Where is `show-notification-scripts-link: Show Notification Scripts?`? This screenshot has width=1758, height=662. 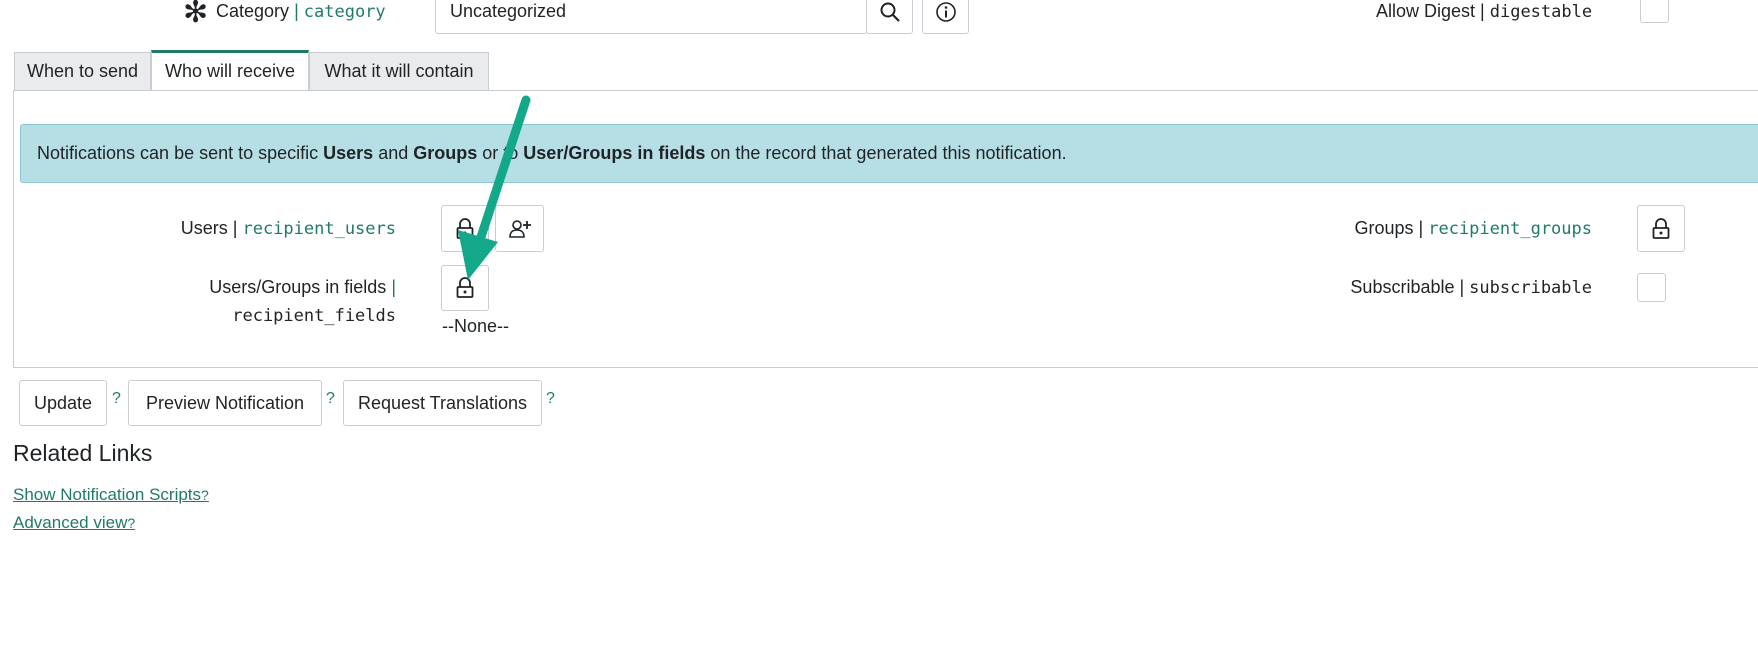
show-notification-scripts-link: Show Notification Scripts? is located at coordinates (111, 495).